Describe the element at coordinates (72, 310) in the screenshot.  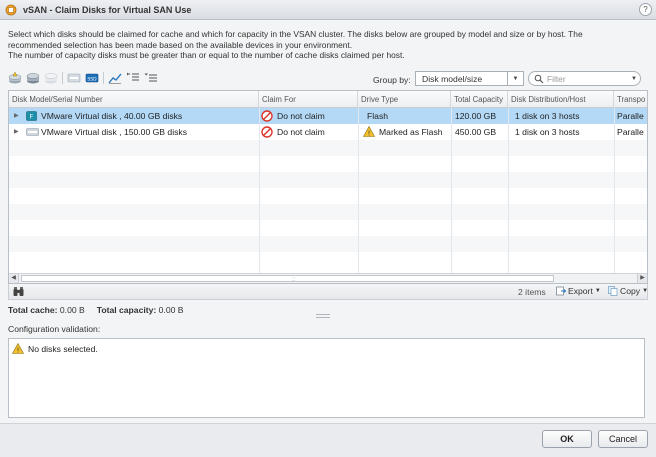
I see `total-cache-value: 0.00 B` at that location.